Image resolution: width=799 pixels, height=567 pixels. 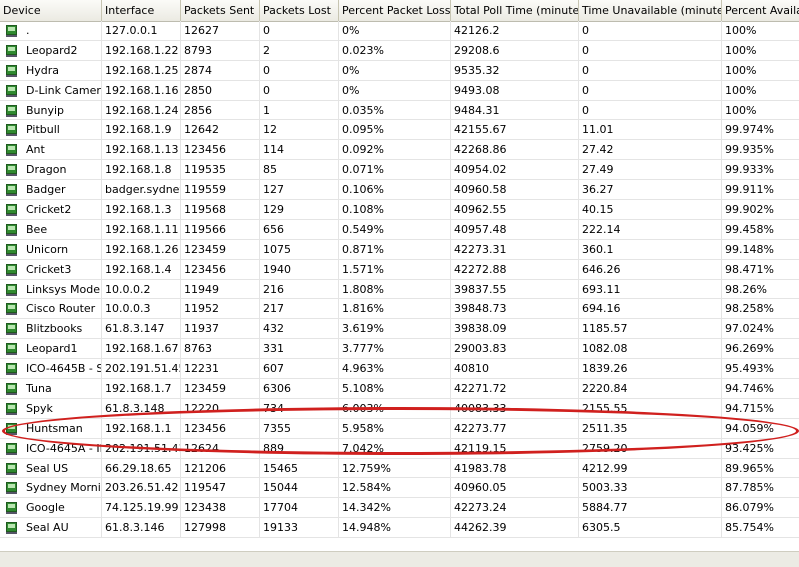 I want to click on device-name: D-Link Camera, so click(x=64, y=90).